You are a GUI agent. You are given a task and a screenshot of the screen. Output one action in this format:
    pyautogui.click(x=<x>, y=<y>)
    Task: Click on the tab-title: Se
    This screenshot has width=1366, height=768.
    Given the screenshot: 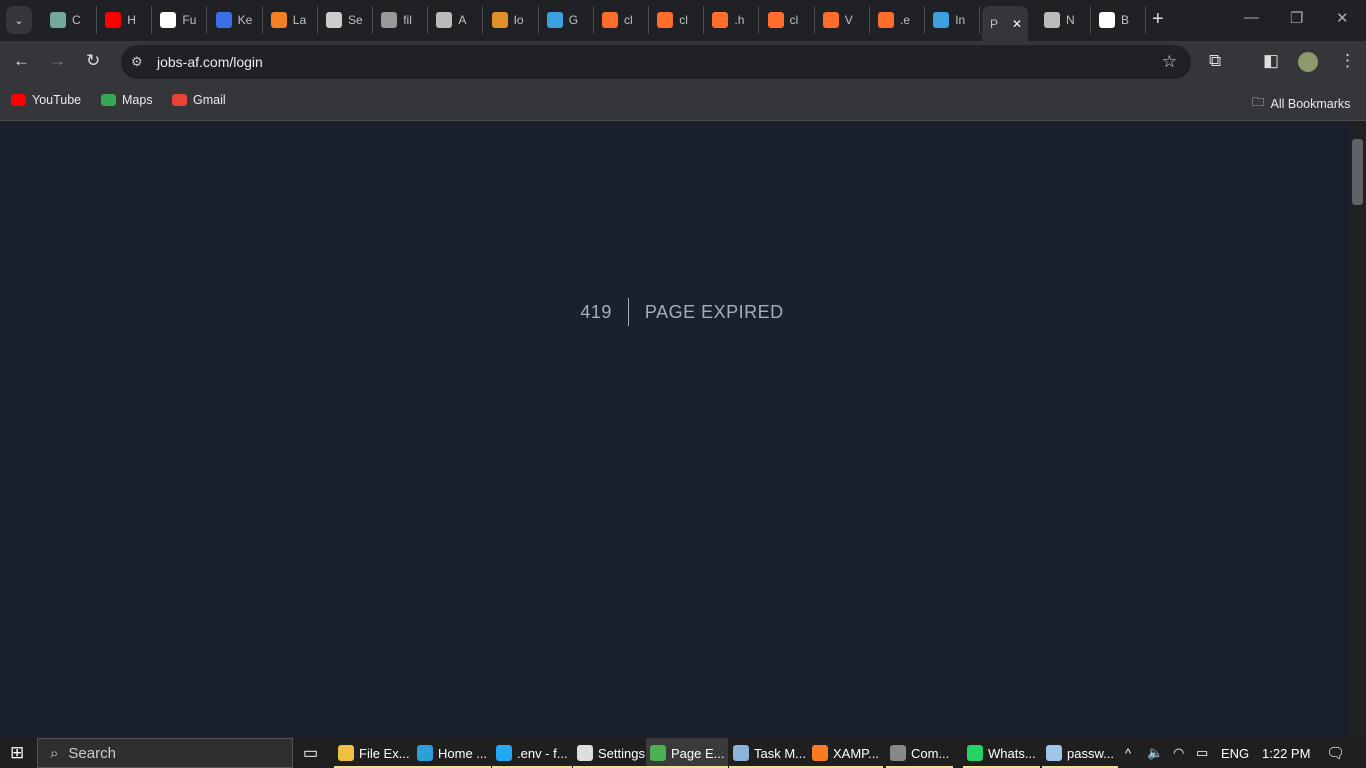 What is the action you would take?
    pyautogui.click(x=355, y=20)
    